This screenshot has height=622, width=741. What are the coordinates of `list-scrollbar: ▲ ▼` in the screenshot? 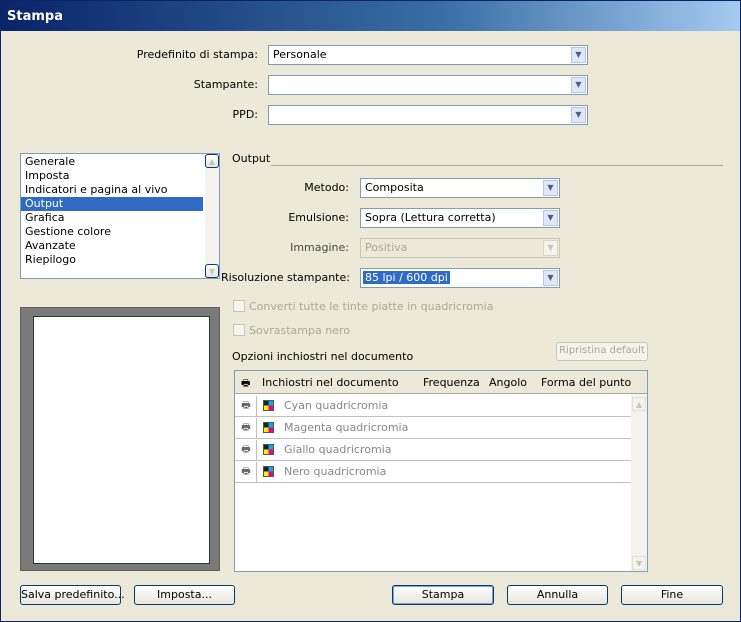 It's located at (212, 216).